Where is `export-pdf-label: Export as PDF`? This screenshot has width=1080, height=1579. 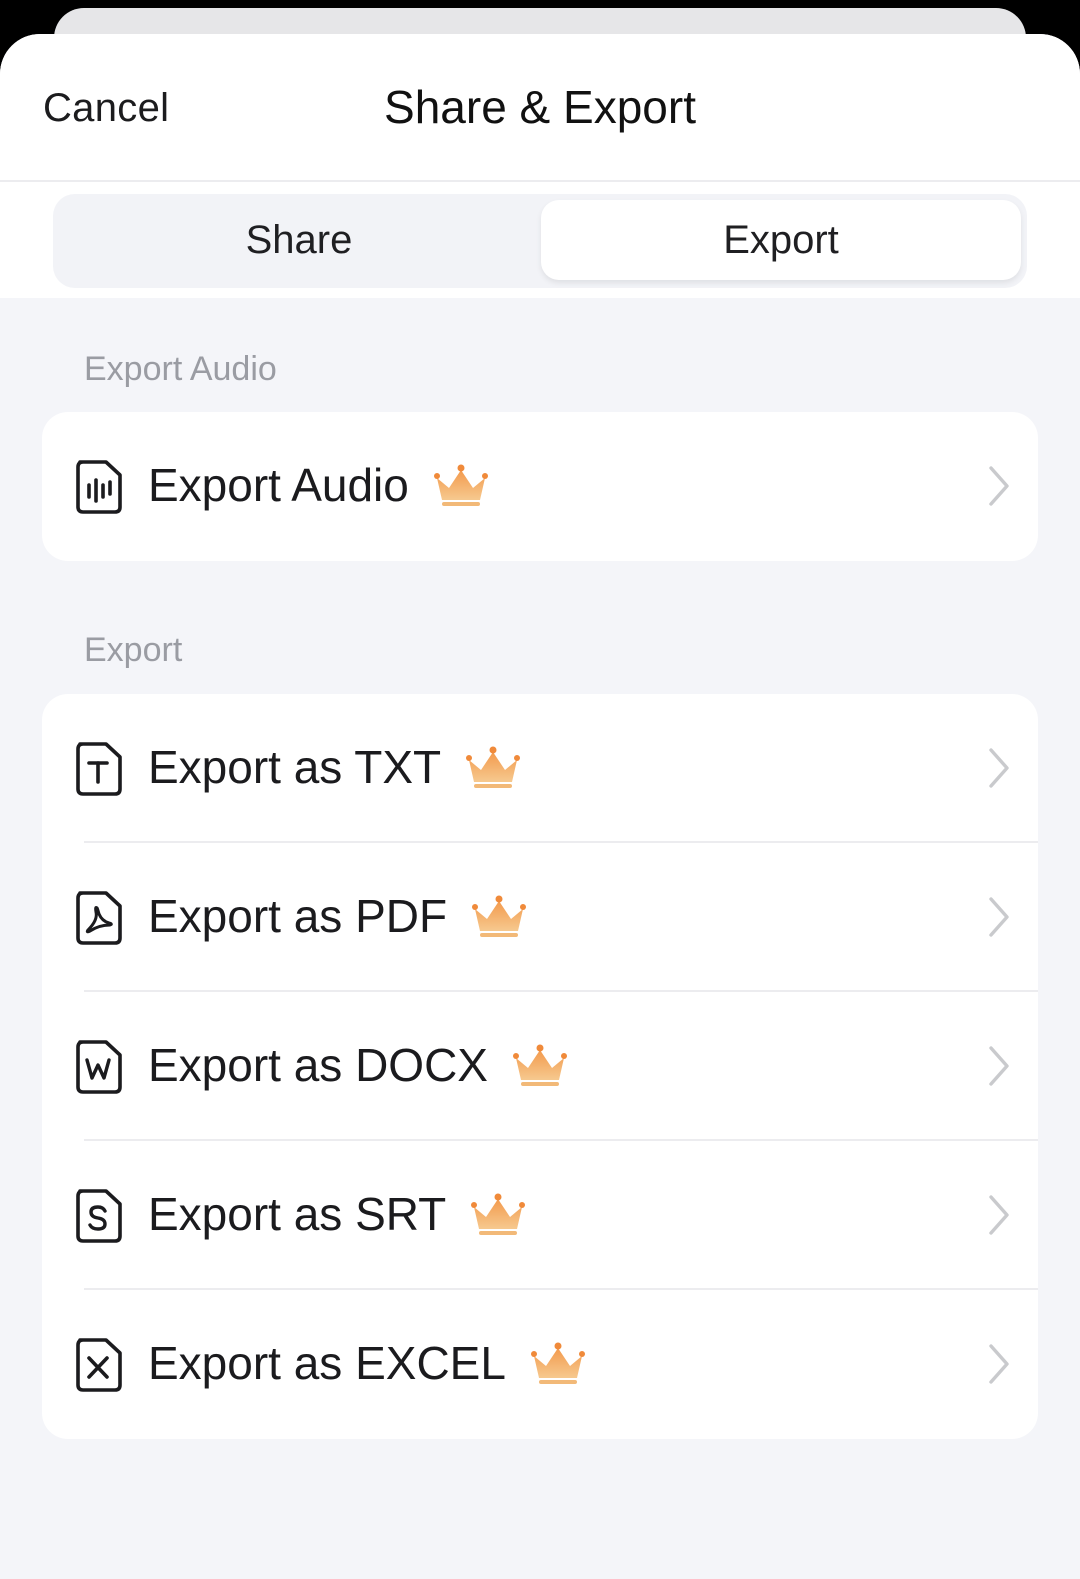
export-pdf-label: Export as PDF is located at coordinates (298, 916).